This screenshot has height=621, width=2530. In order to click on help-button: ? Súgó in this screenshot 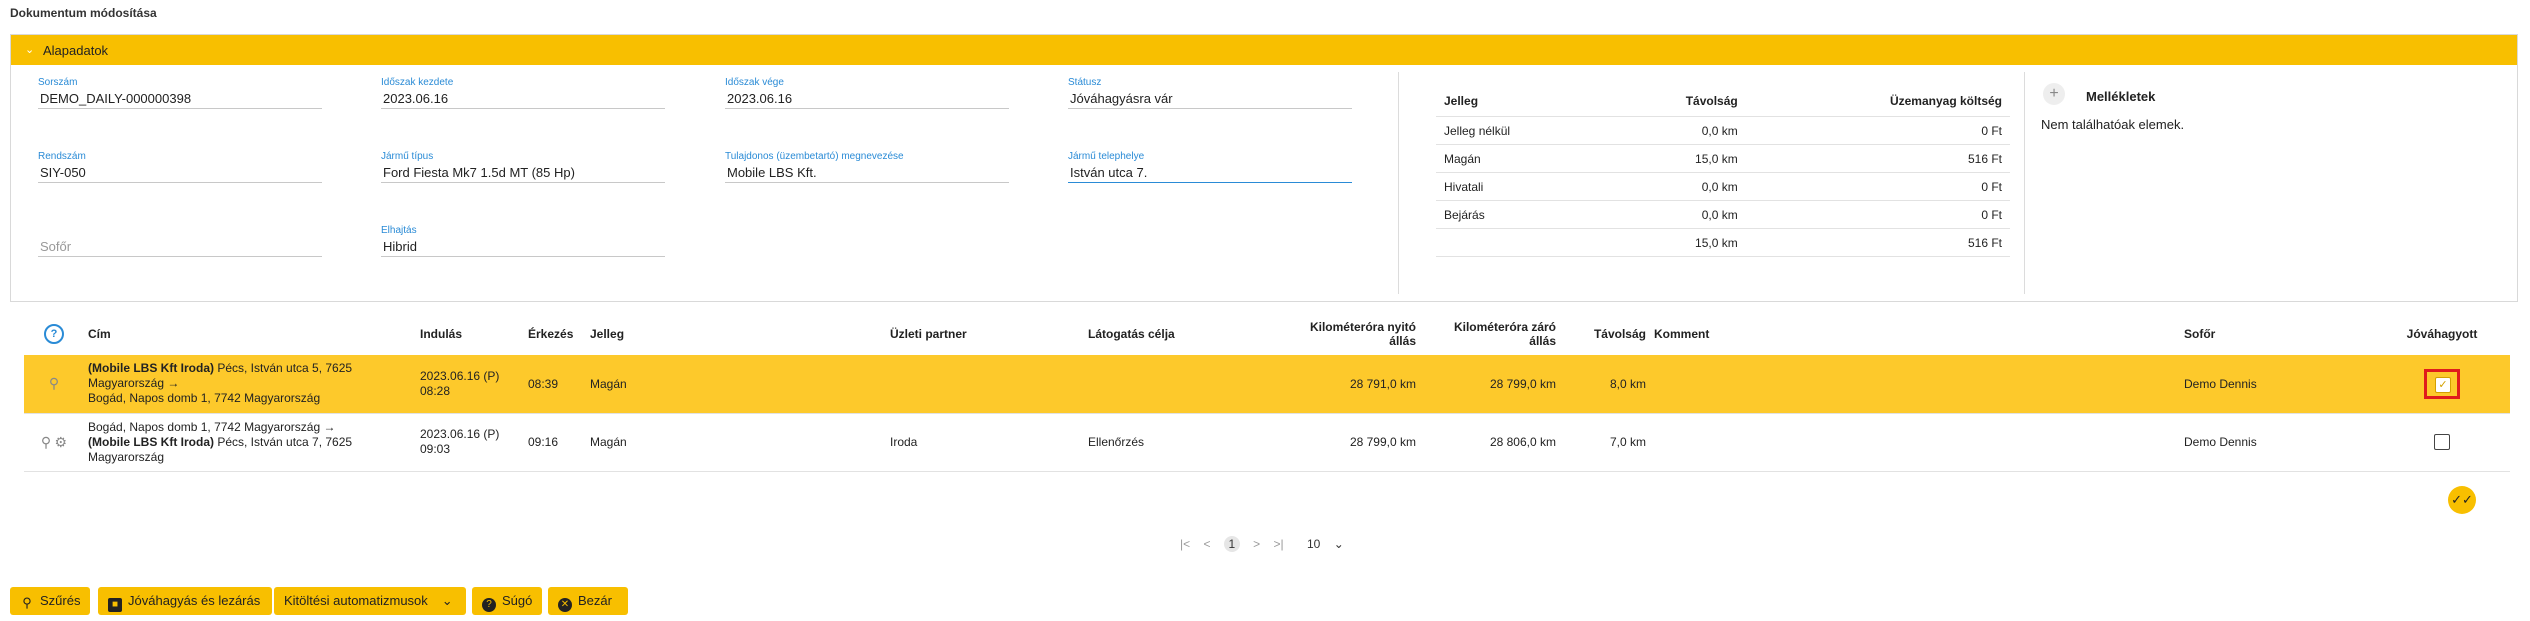, I will do `click(507, 601)`.